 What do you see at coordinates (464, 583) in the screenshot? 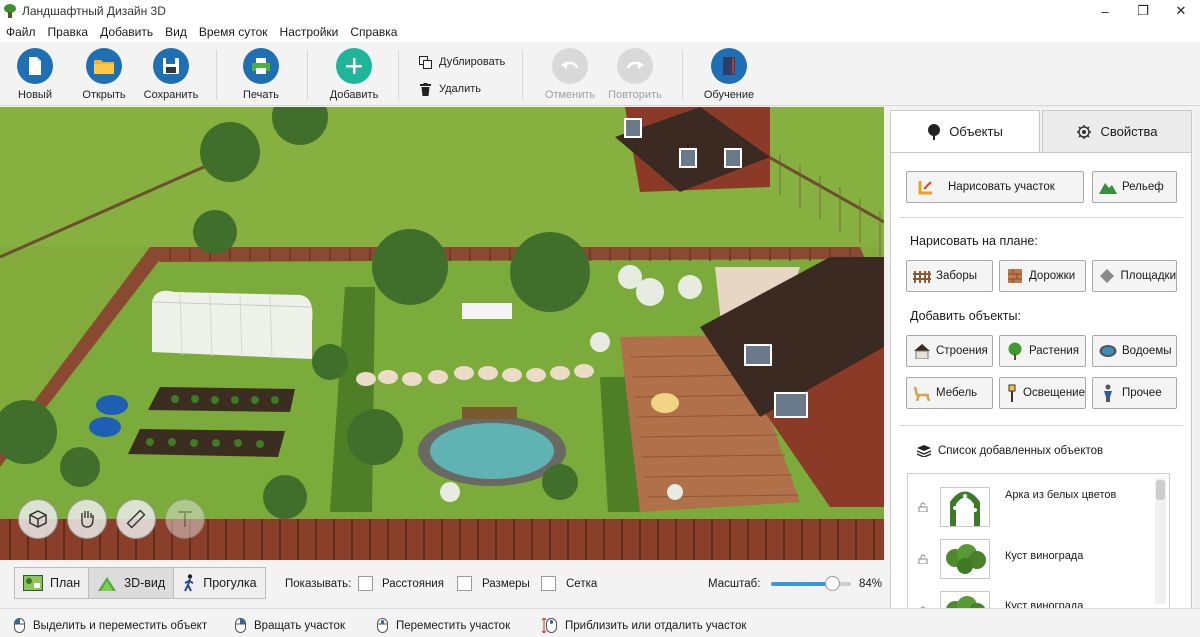
I see `sizes-checkbox` at bounding box center [464, 583].